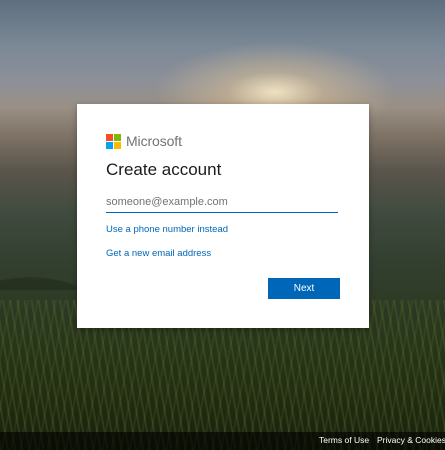 The height and width of the screenshot is (450, 445). I want to click on logo-square-yellow, so click(117, 145).